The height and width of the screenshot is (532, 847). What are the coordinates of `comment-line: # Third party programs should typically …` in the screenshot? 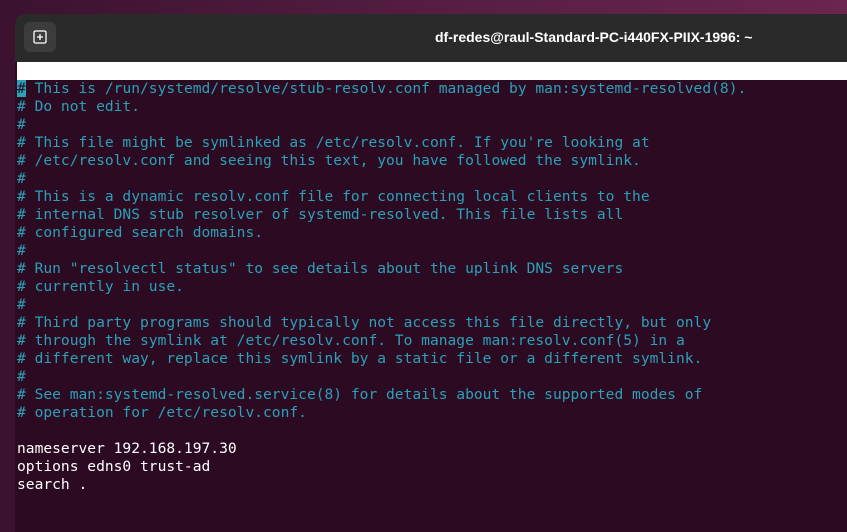 It's located at (364, 322).